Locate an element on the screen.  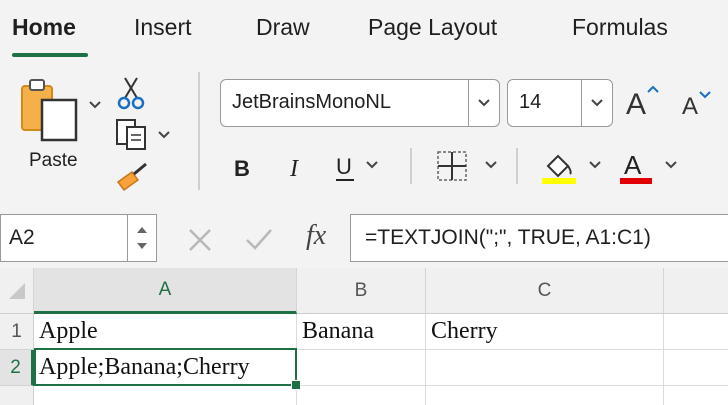
font-color-chevron-down-icon is located at coordinates (671, 165).